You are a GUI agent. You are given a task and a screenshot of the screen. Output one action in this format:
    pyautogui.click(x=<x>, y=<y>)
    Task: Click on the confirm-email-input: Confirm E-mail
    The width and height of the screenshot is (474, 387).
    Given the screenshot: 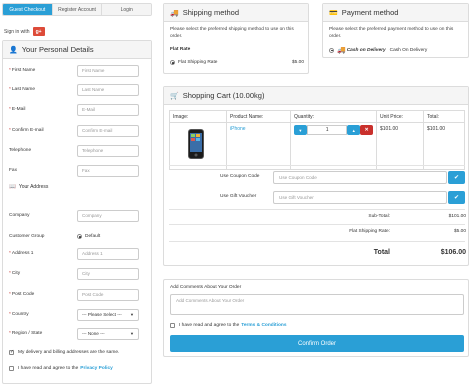 What is the action you would take?
    pyautogui.click(x=108, y=130)
    